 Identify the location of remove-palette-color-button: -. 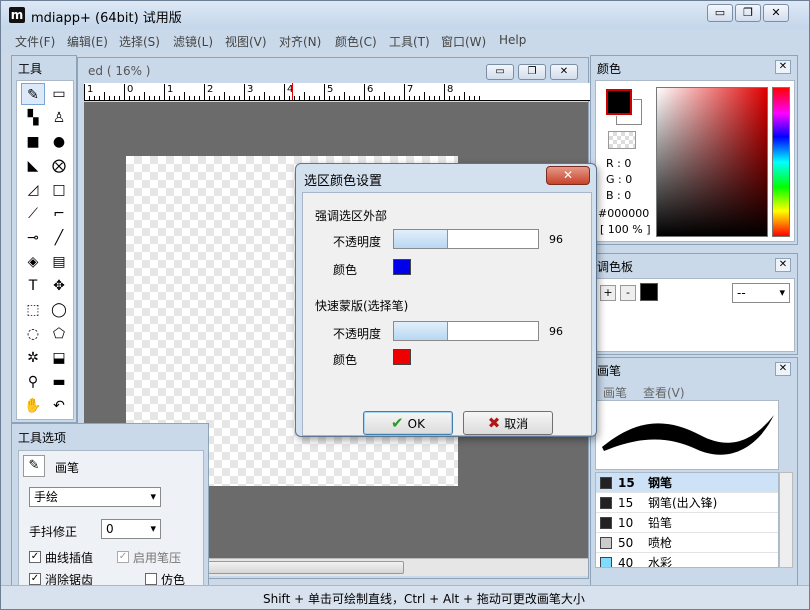
(628, 293).